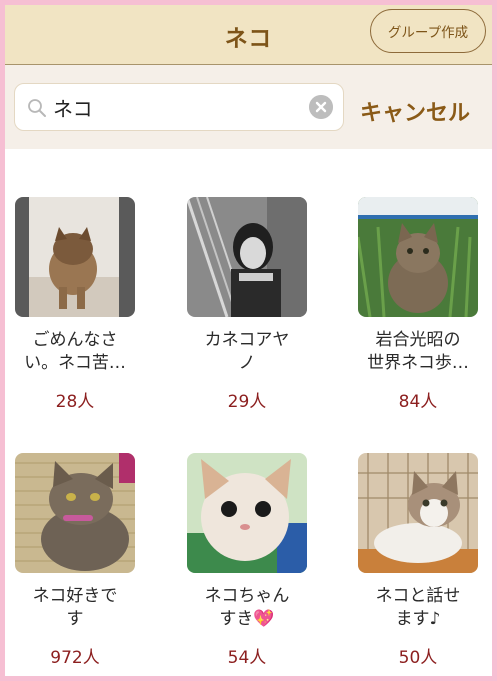 The height and width of the screenshot is (681, 497). I want to click on group-card: カネコアヤ ノ 29人, so click(242, 312).